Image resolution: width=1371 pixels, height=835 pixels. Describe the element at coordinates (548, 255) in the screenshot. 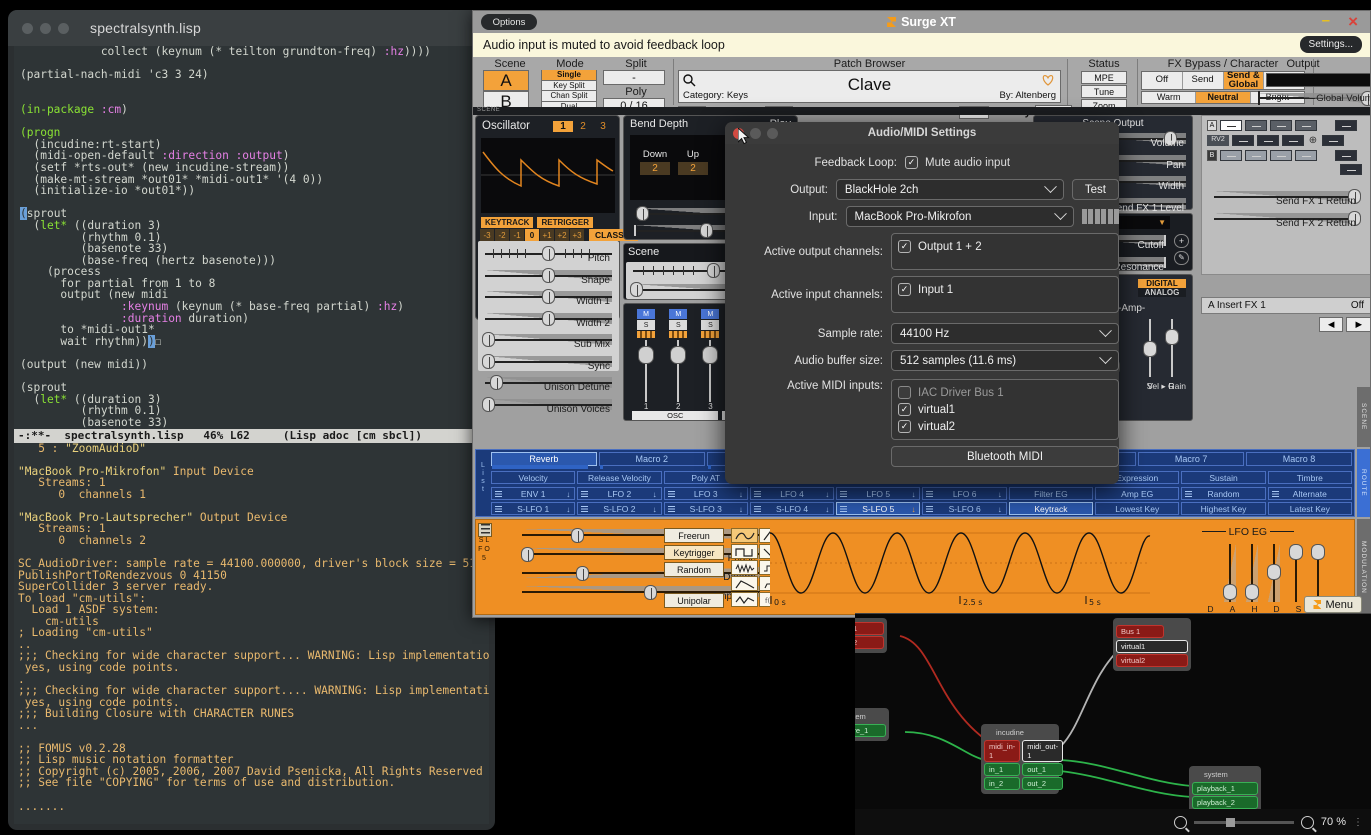

I see `slider-pitch: Pitch` at that location.